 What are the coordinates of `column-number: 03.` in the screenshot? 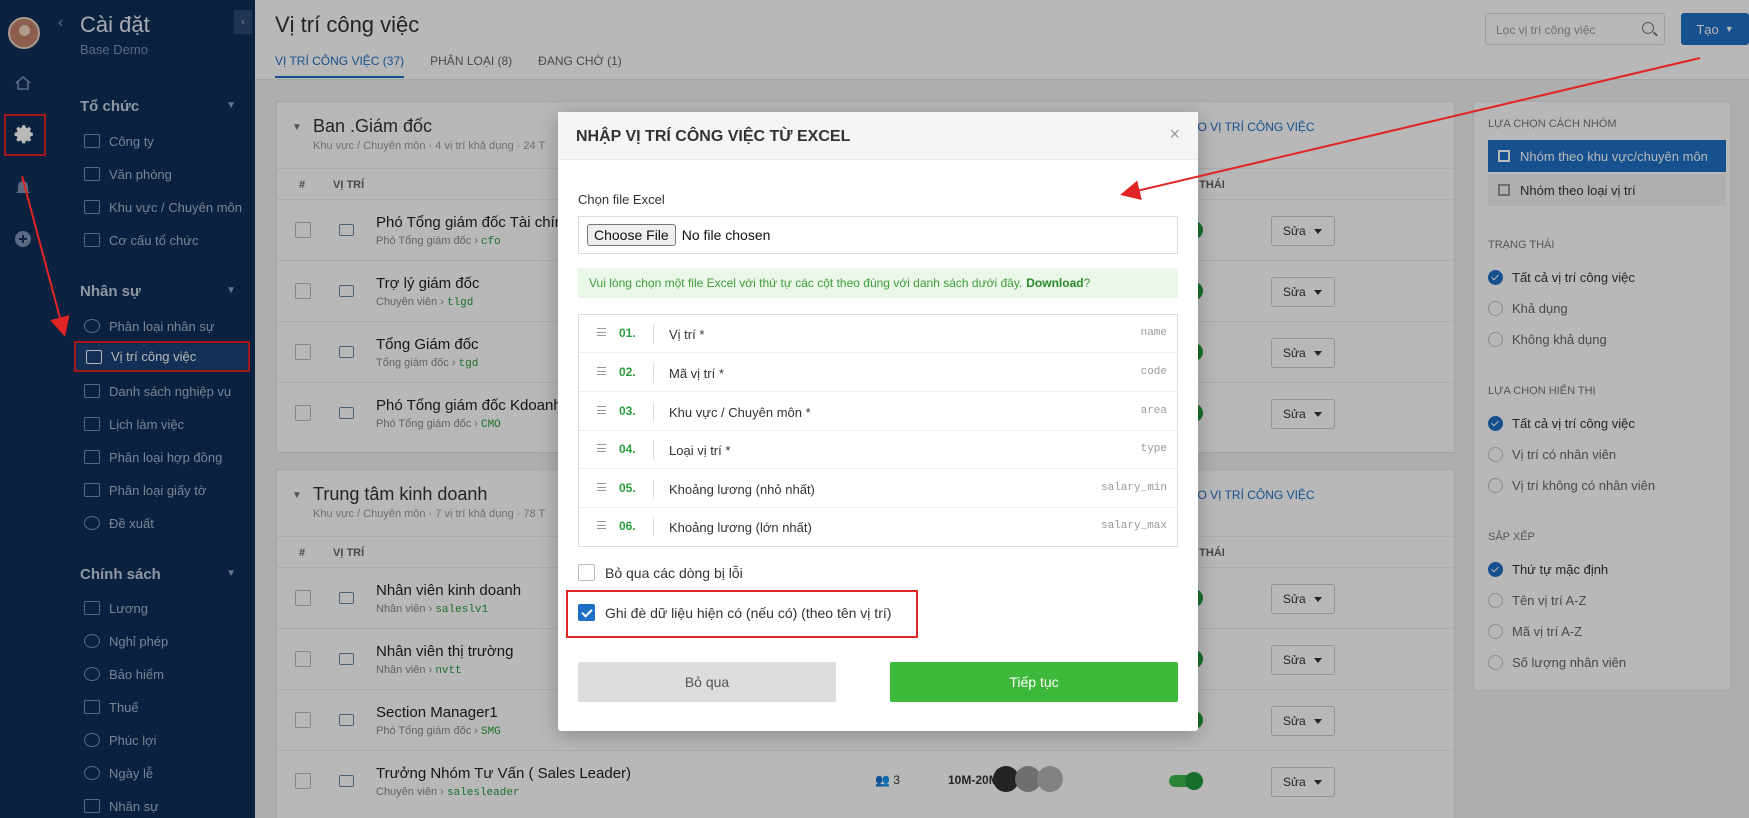 It's located at (627, 411).